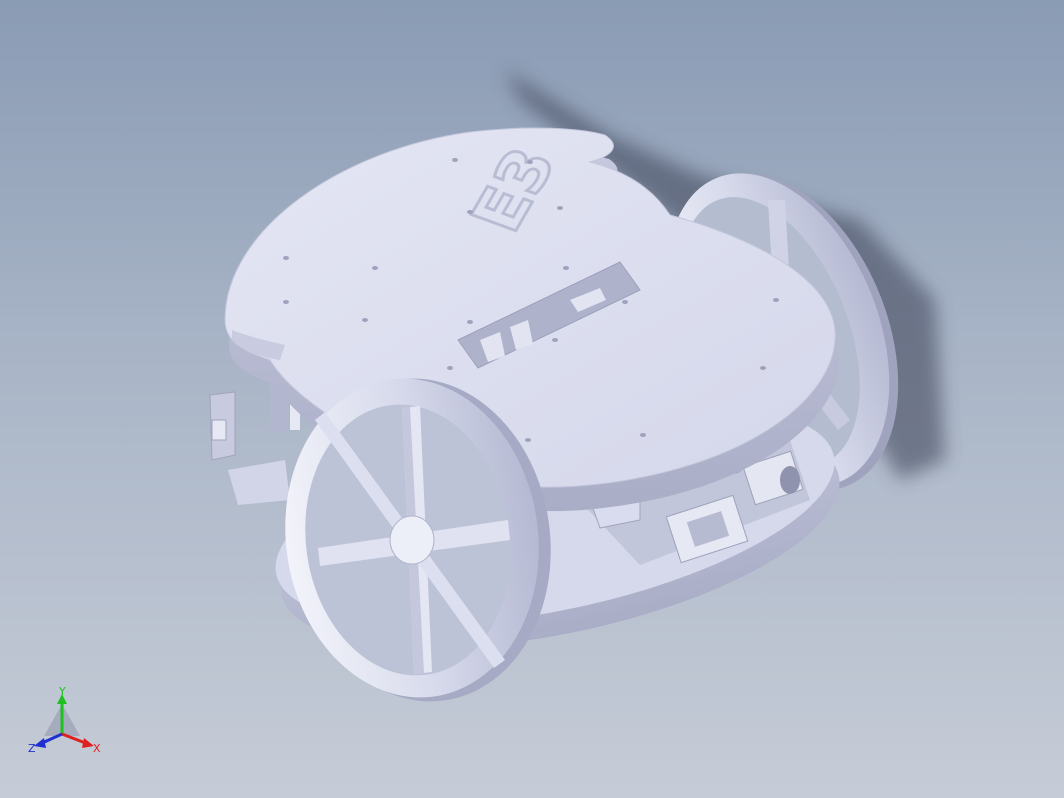 Image resolution: width=1064 pixels, height=798 pixels. Describe the element at coordinates (32, 748) in the screenshot. I see `z-axis-label: Z` at that location.